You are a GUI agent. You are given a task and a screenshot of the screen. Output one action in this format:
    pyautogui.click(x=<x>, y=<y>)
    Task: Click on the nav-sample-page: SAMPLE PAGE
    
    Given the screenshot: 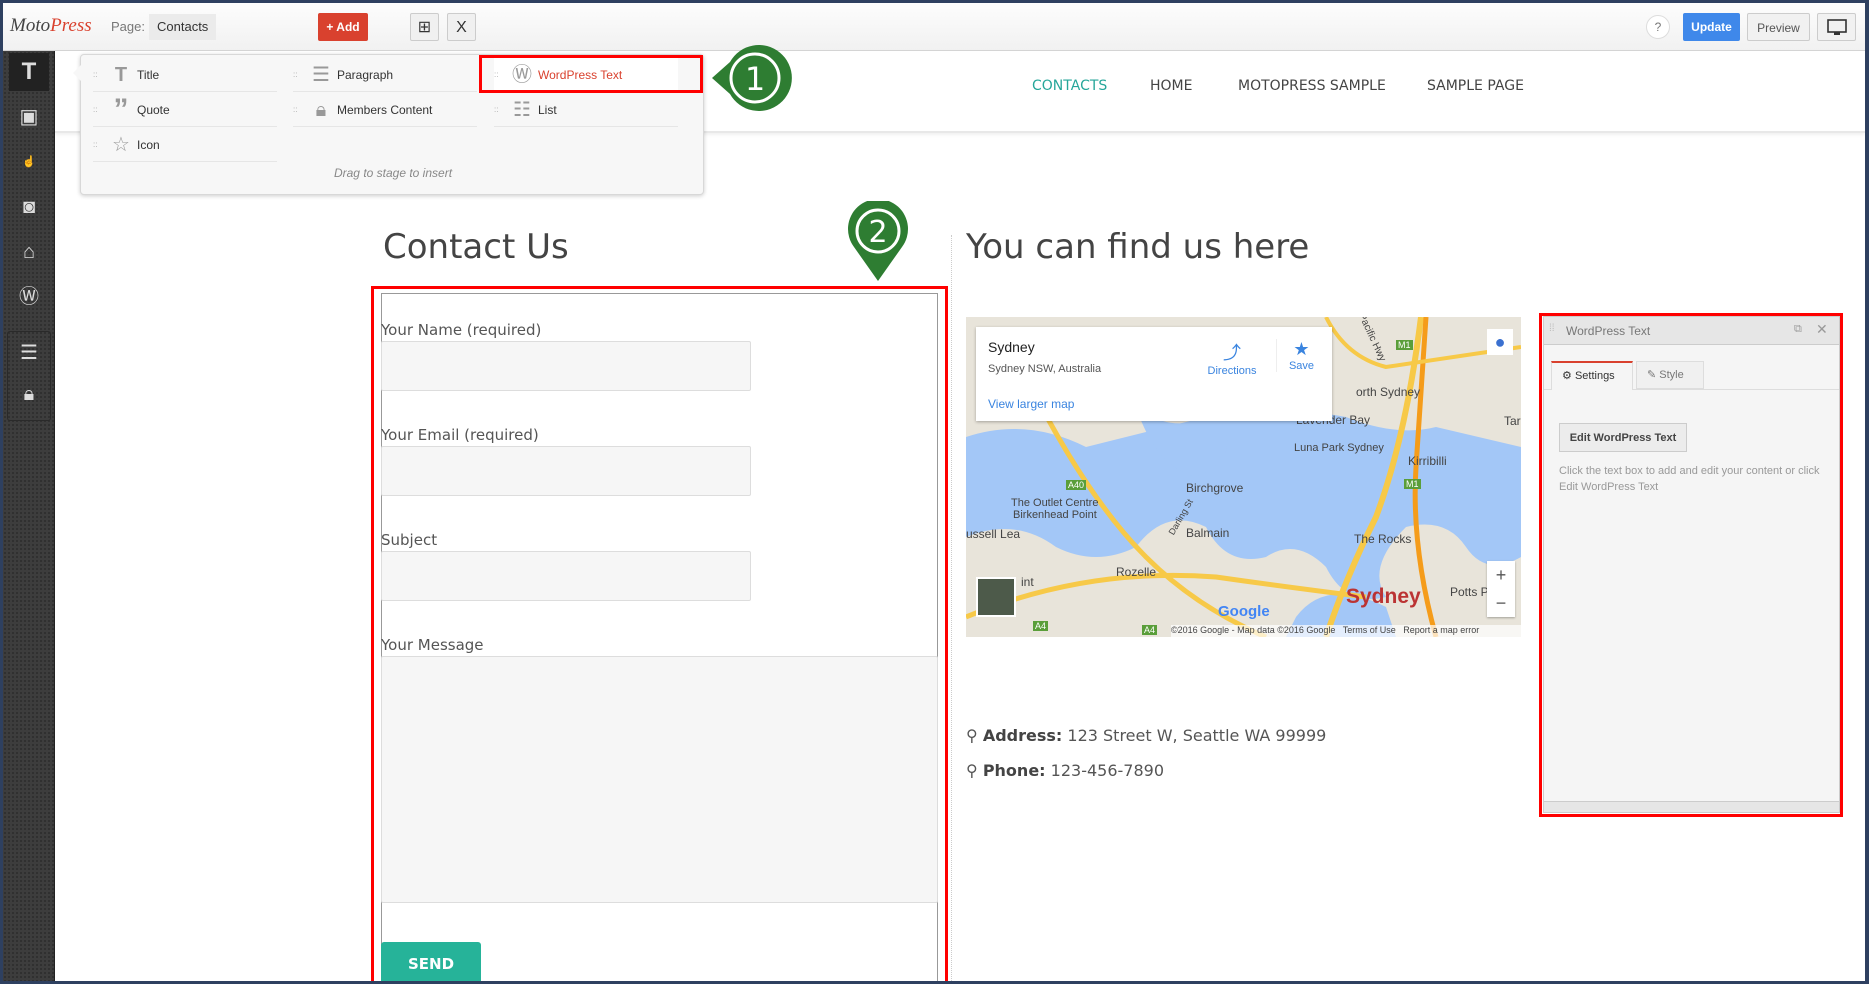 What is the action you would take?
    pyautogui.click(x=1475, y=86)
    